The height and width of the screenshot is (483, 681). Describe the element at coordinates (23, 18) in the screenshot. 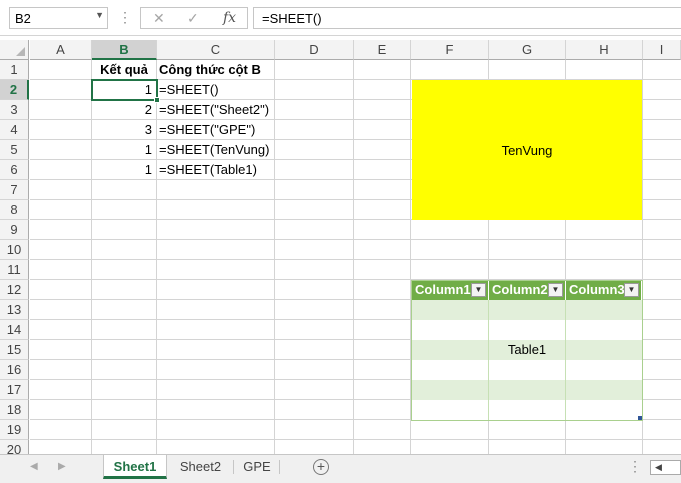

I see `name-box-value: B2` at that location.